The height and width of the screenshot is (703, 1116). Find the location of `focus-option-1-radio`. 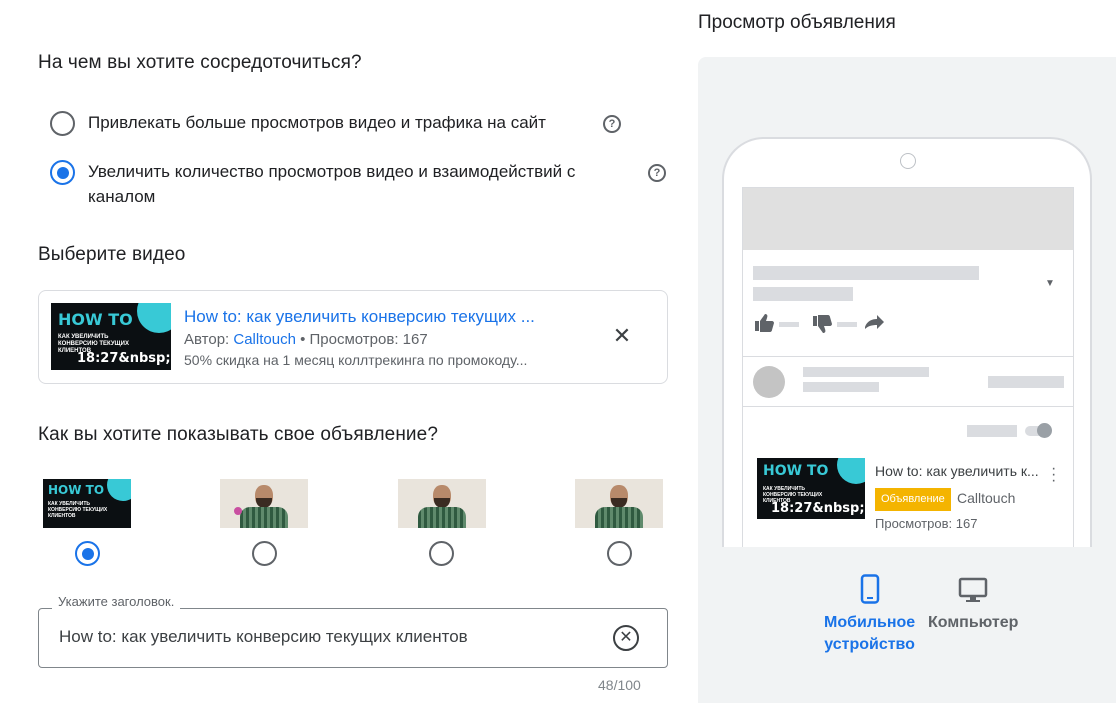

focus-option-1-radio is located at coordinates (62, 123).